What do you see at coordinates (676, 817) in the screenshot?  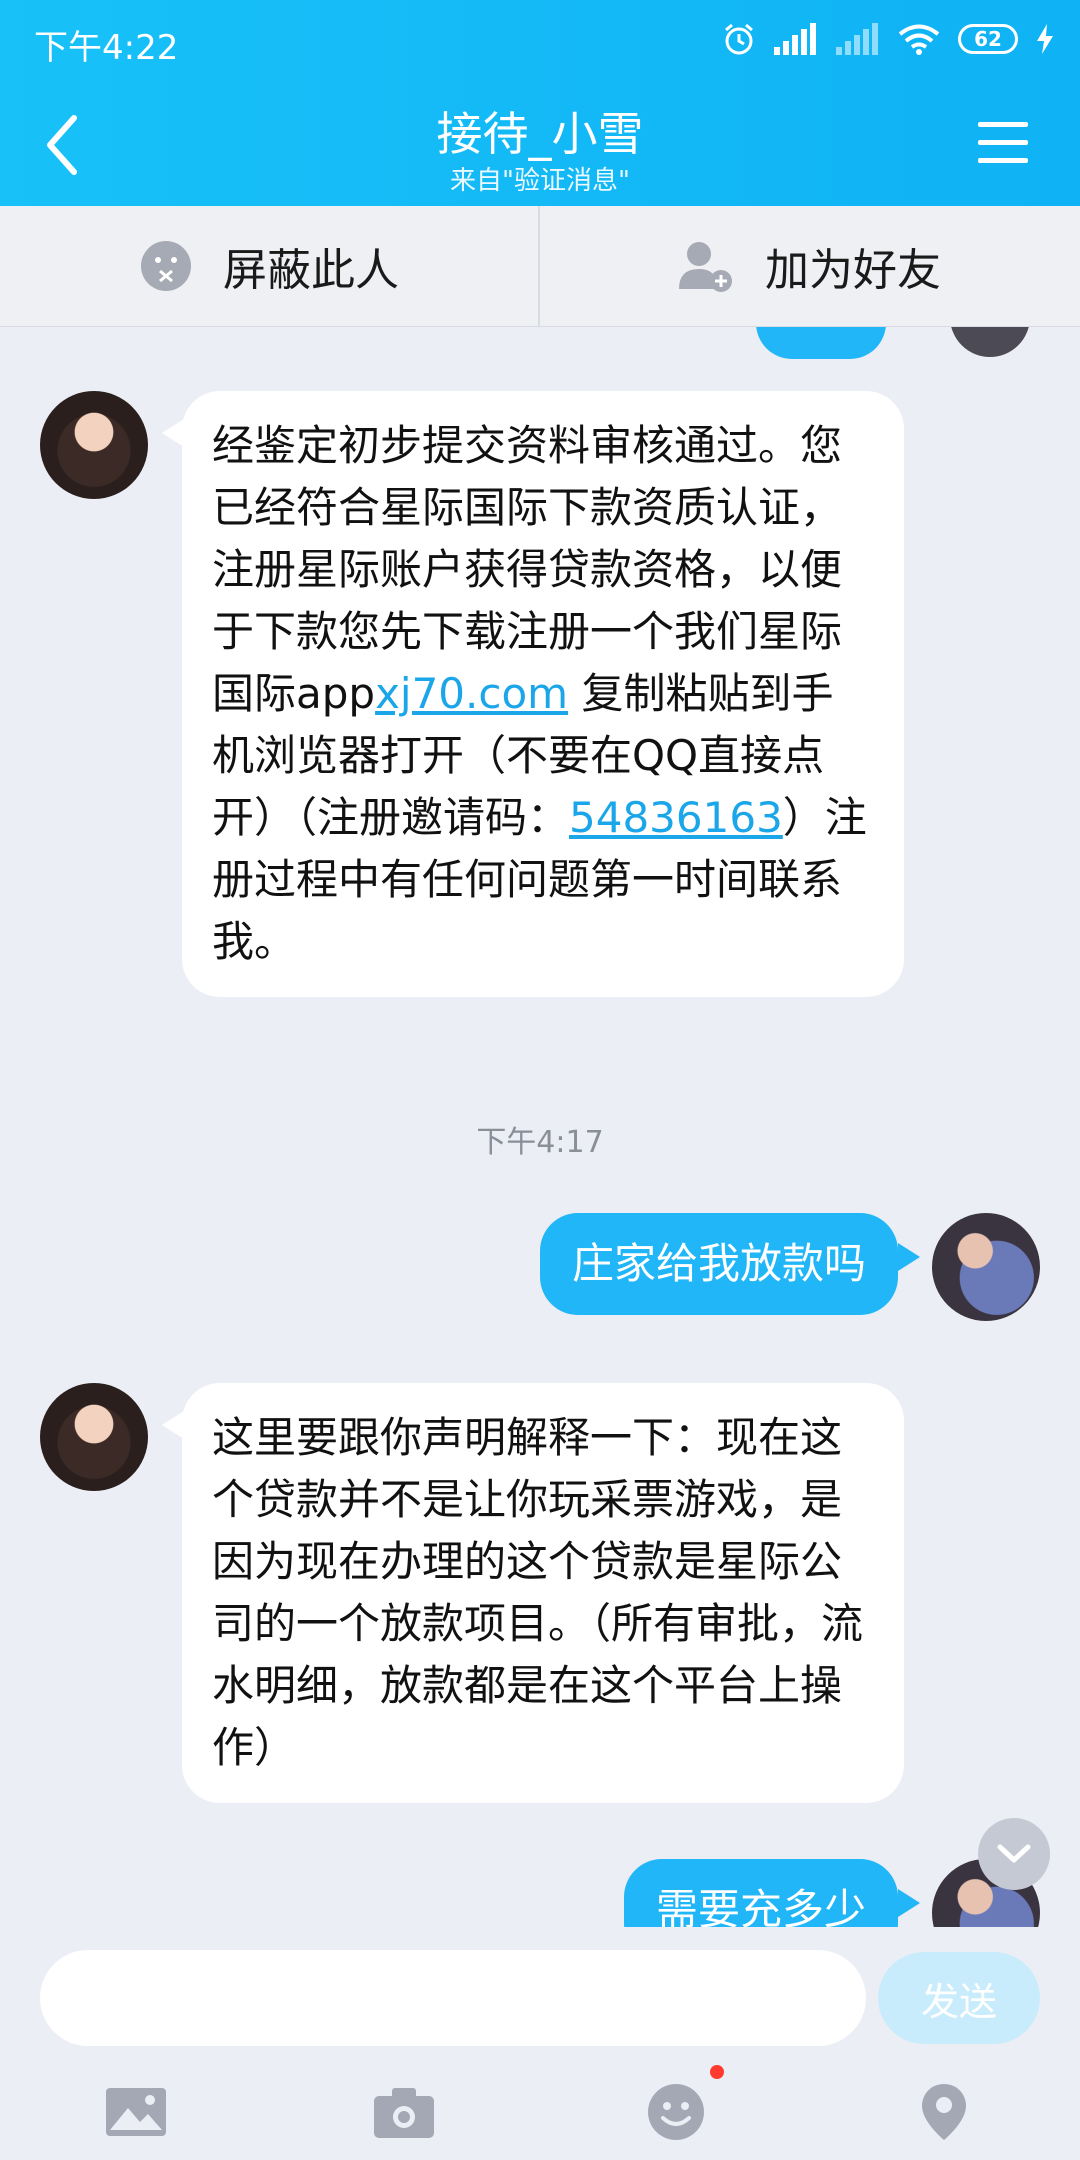 I see `invite-code-link: 54836163` at bounding box center [676, 817].